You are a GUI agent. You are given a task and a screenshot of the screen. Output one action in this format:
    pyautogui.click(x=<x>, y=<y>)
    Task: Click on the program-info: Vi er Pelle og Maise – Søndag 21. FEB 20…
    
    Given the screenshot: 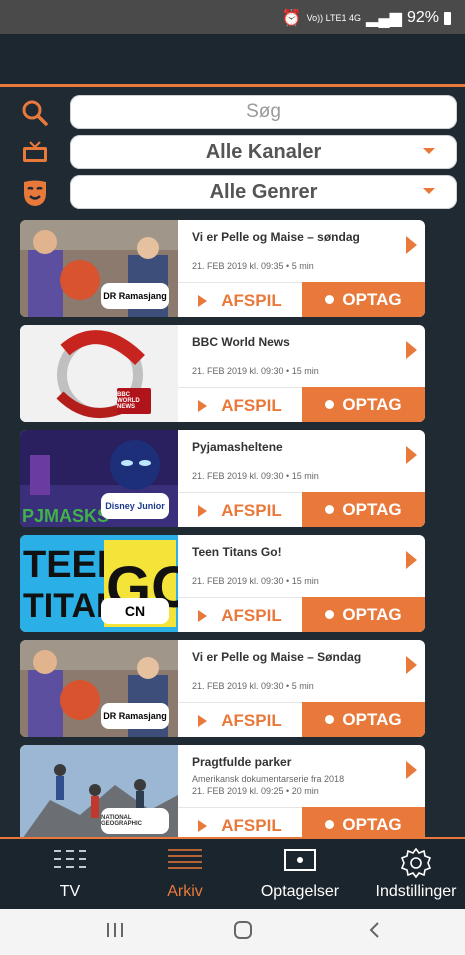 What is the action you would take?
    pyautogui.click(x=301, y=671)
    